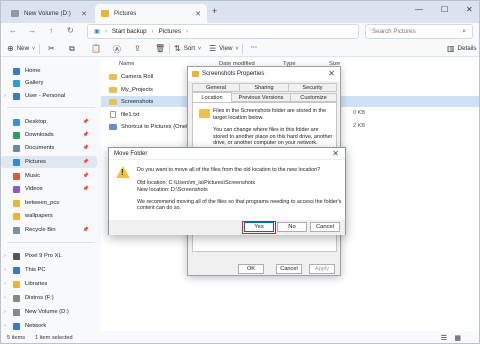  I want to click on libraries-icon, so click(16, 284).